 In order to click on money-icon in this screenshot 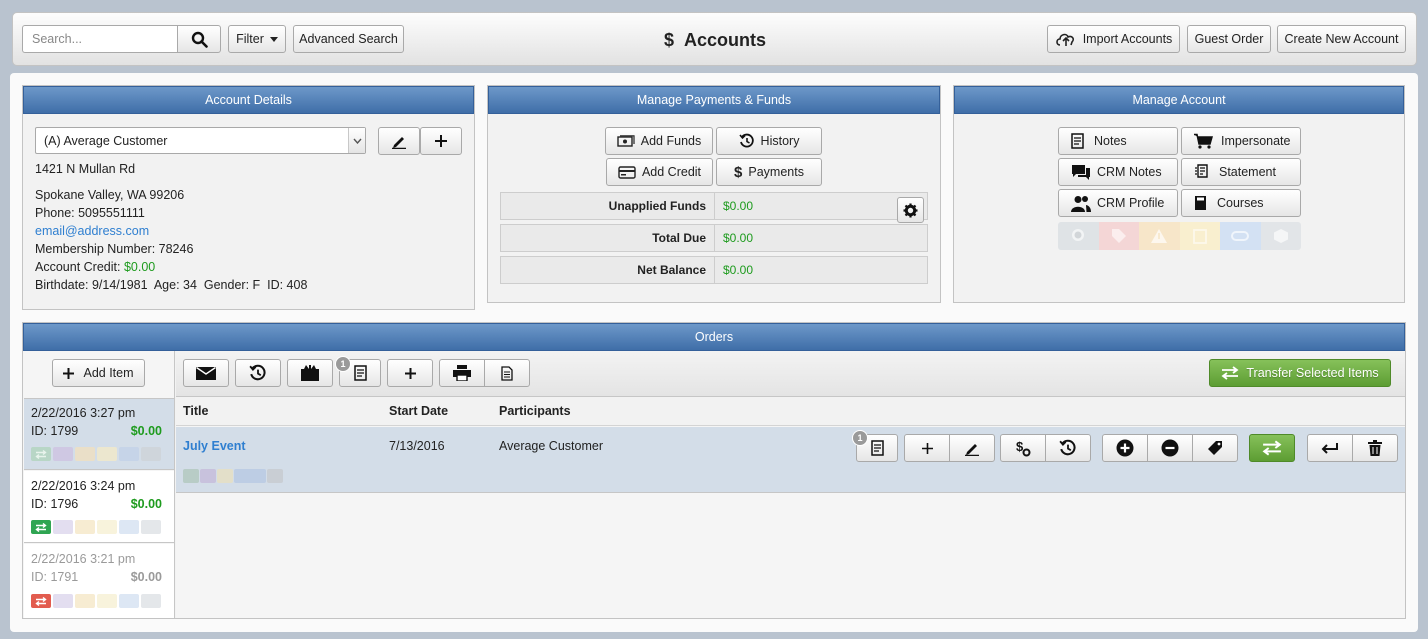, I will do `click(626, 141)`.